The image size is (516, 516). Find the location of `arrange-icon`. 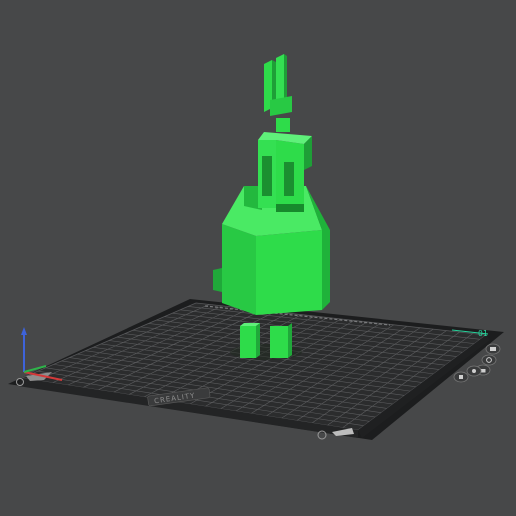

arrange-icon is located at coordinates (493, 349).